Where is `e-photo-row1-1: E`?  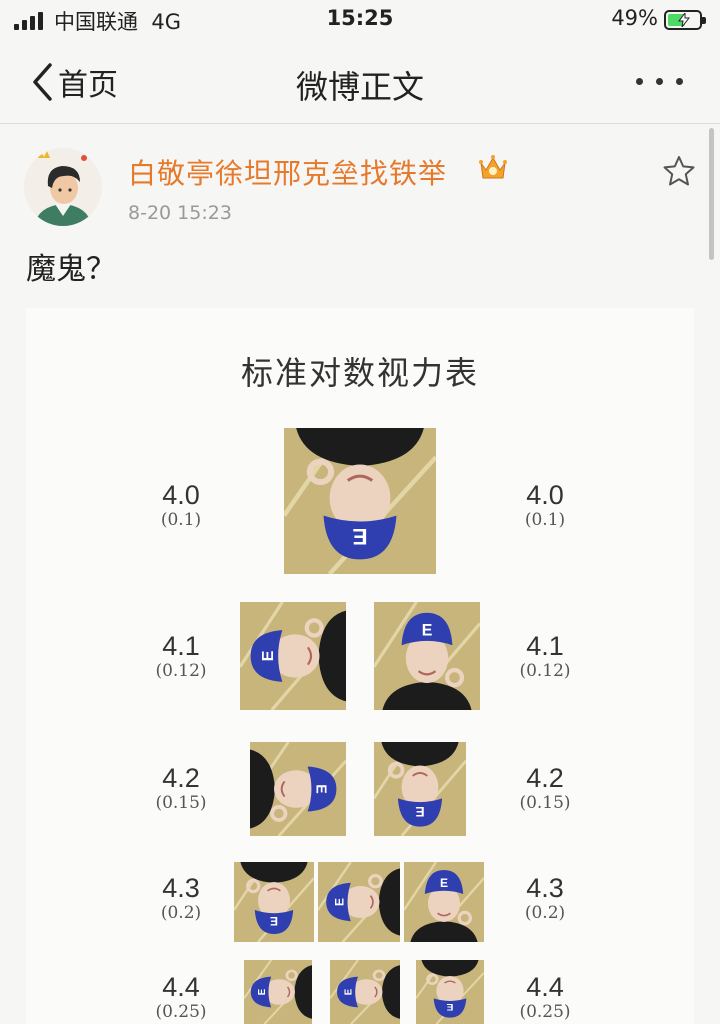 e-photo-row1-1: E is located at coordinates (360, 501).